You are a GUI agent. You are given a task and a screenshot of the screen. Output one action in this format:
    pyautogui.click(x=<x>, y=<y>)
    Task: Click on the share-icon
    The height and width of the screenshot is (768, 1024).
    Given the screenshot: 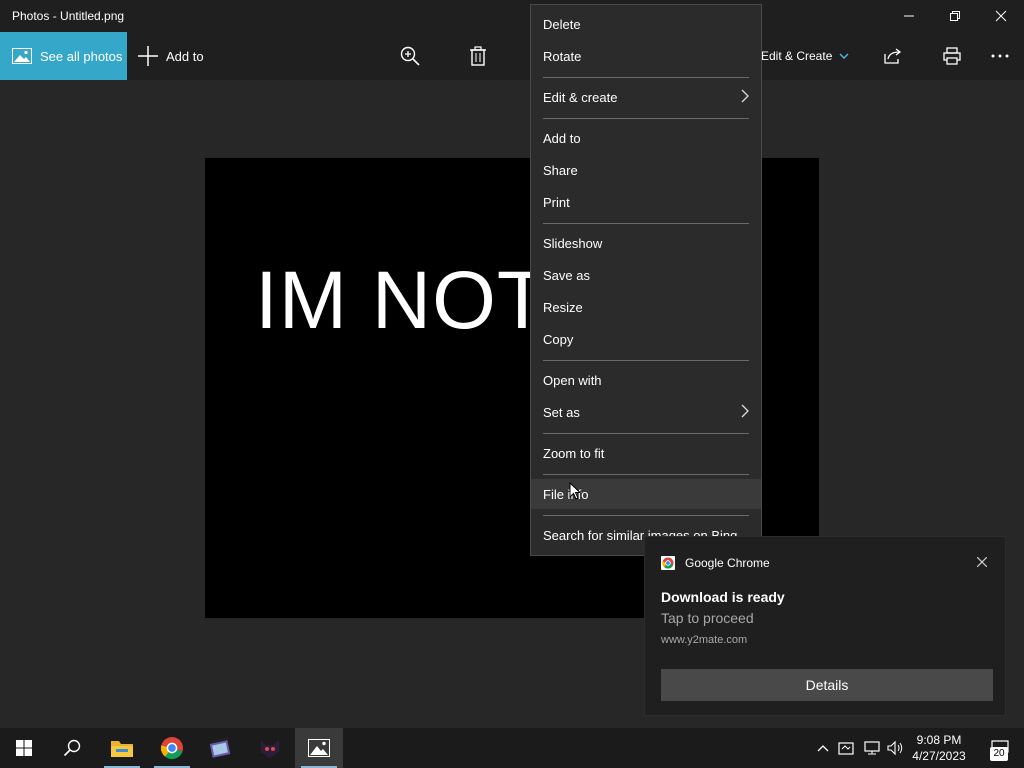 What is the action you would take?
    pyautogui.click(x=893, y=56)
    